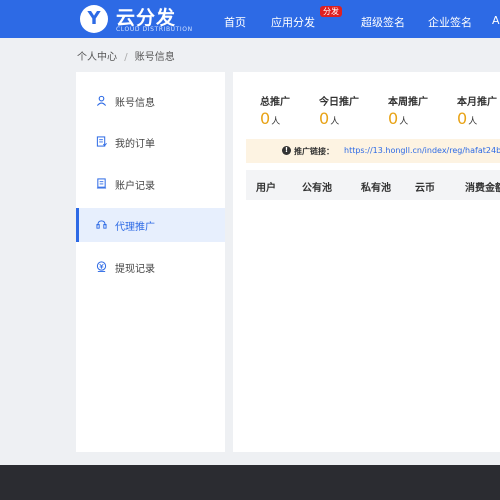 Image resolution: width=500 pixels, height=500 pixels. Describe the element at coordinates (135, 186) in the screenshot. I see `sidebar-item-label: 账户记录` at that location.